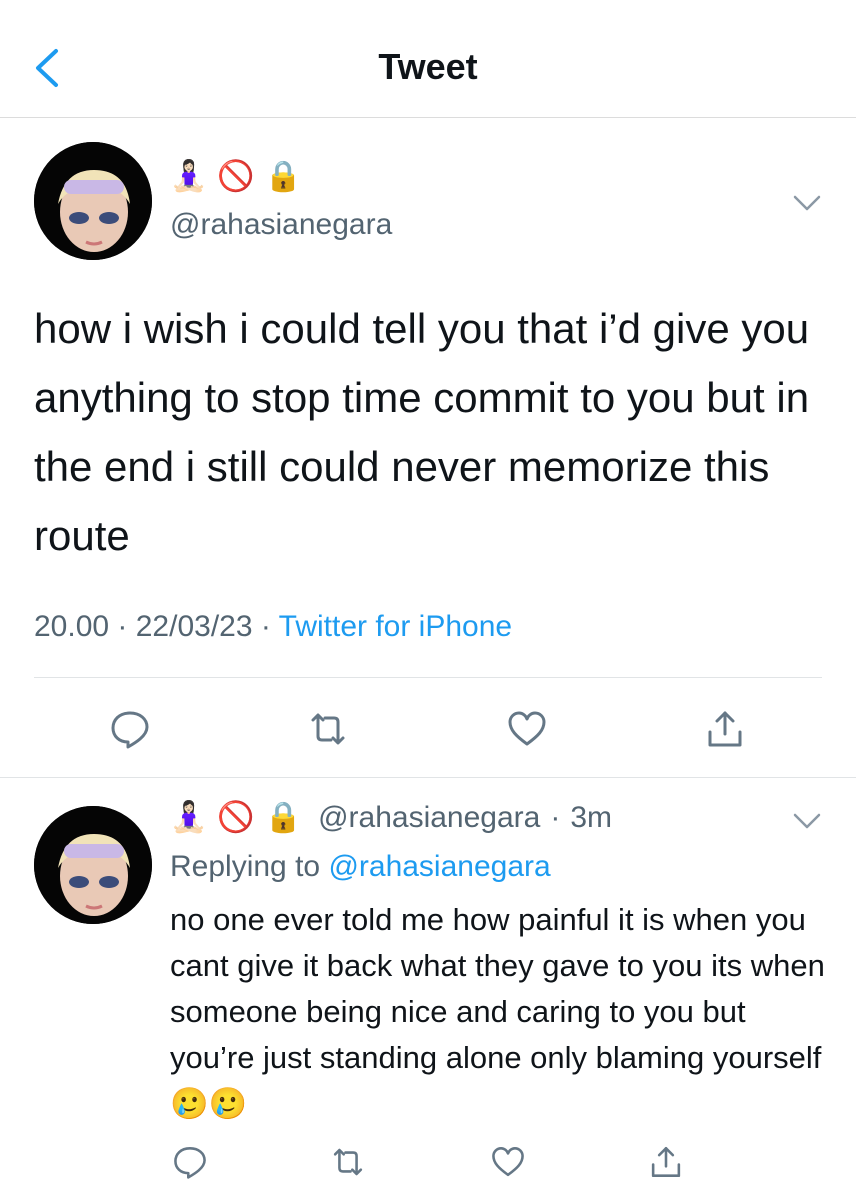  Describe the element at coordinates (72, 626) in the screenshot. I see `tweet-time: 20.00` at that location.